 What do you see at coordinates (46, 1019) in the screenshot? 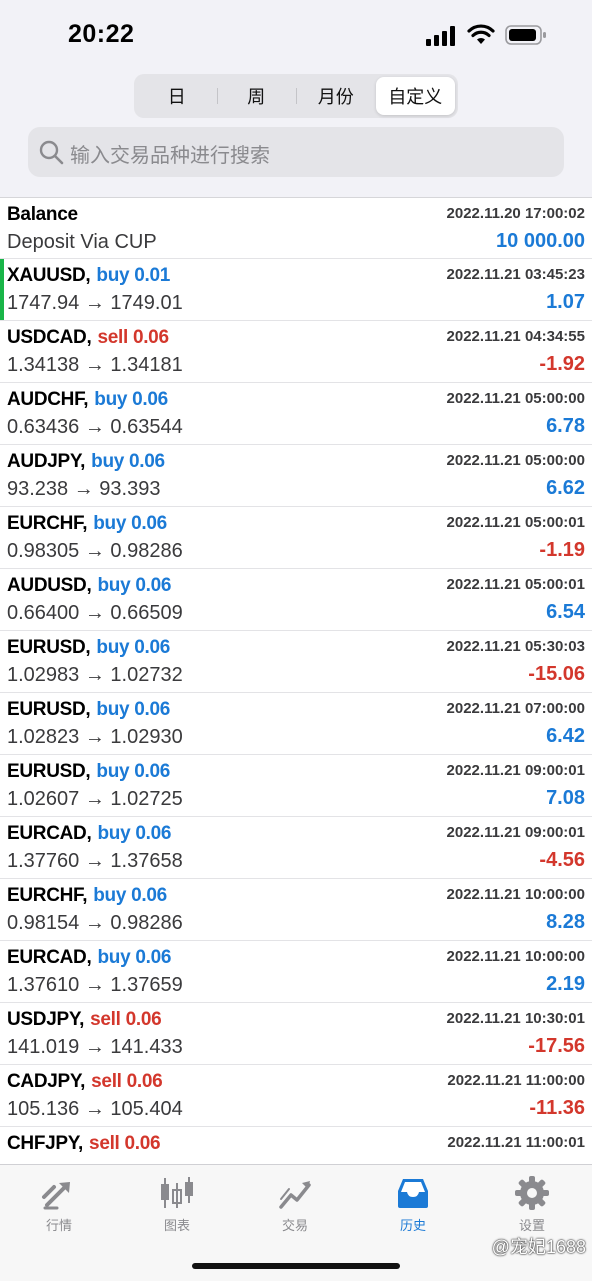
I see `symbol-name: USDJPY,` at bounding box center [46, 1019].